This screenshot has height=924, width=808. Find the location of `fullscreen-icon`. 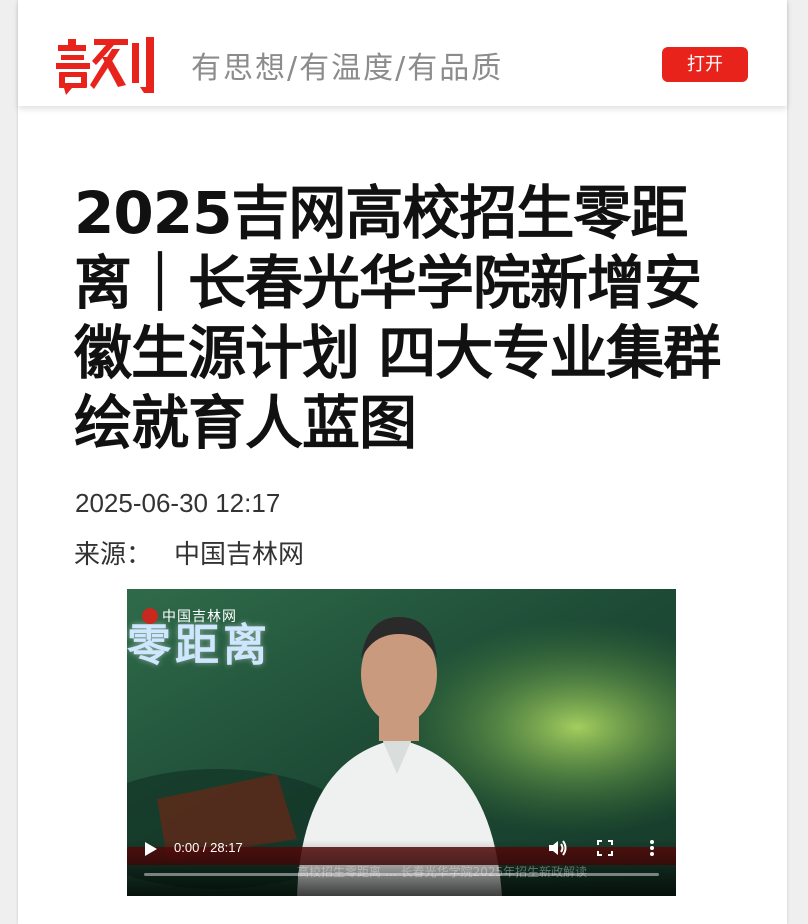

fullscreen-icon is located at coordinates (605, 848).